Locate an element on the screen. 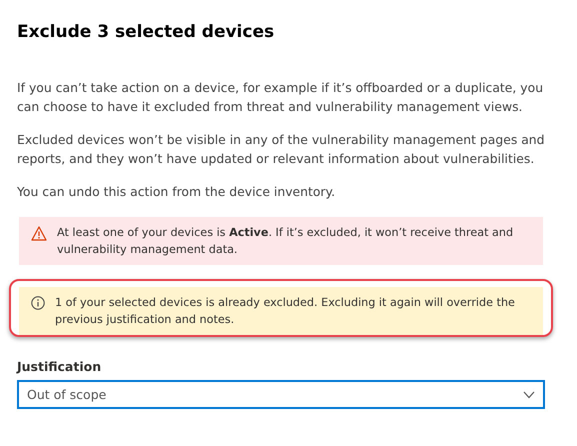 The height and width of the screenshot is (446, 577). message-text: 1 of your selected devices is already excluded. Excluding it again will override the previous justification and notes. is located at coordinates (285, 311).